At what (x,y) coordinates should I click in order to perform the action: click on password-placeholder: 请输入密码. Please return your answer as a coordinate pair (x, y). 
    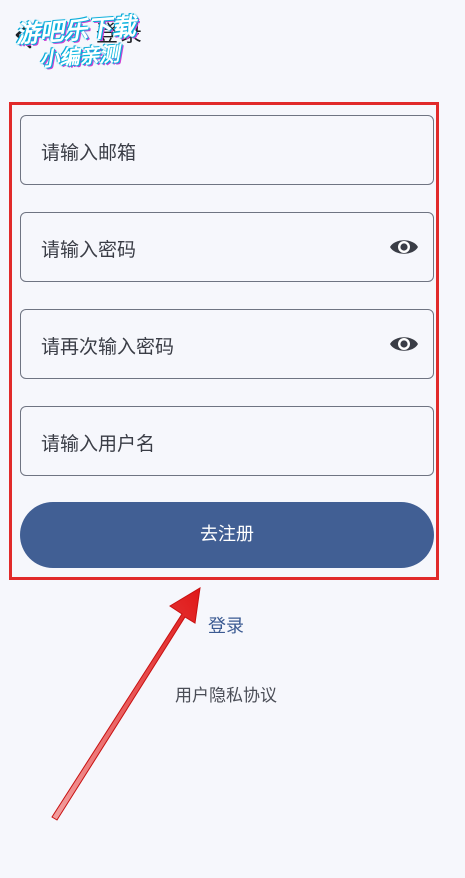
    Looking at the image, I should click on (89, 250).